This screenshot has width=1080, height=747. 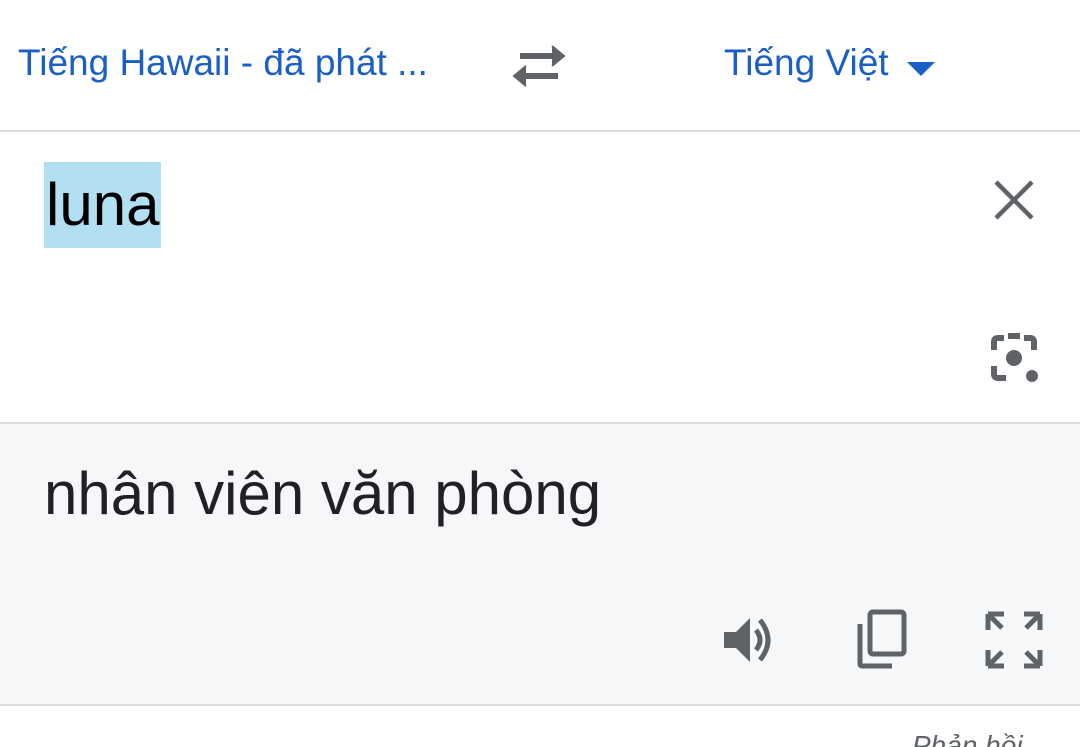 I want to click on listen-button, so click(x=750, y=640).